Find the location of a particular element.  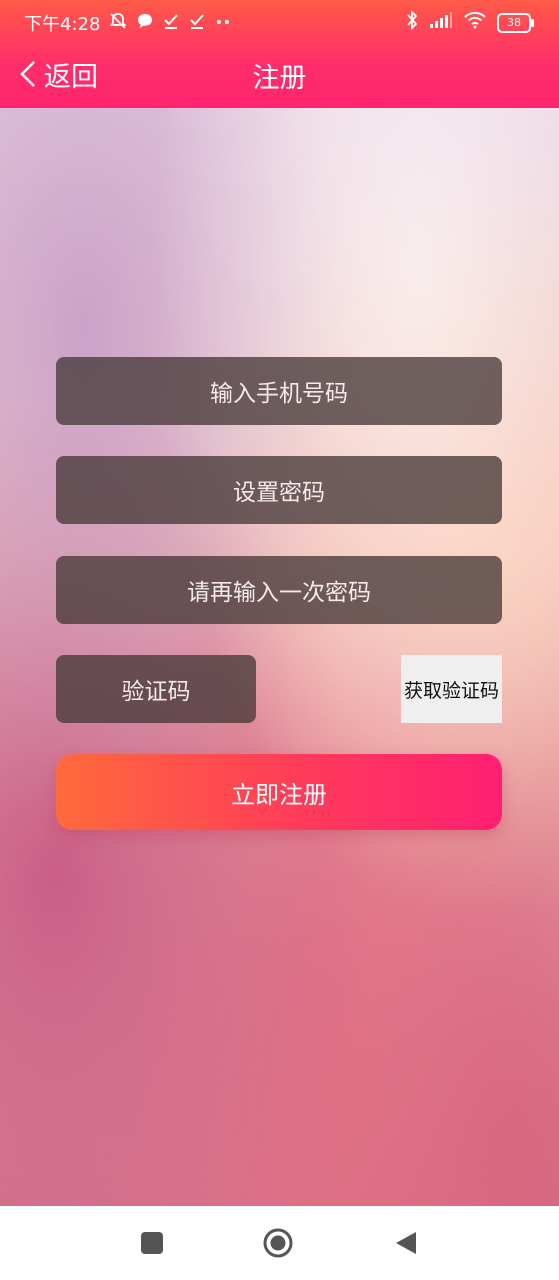

get-code-label: 获取验证码 is located at coordinates (451, 690).